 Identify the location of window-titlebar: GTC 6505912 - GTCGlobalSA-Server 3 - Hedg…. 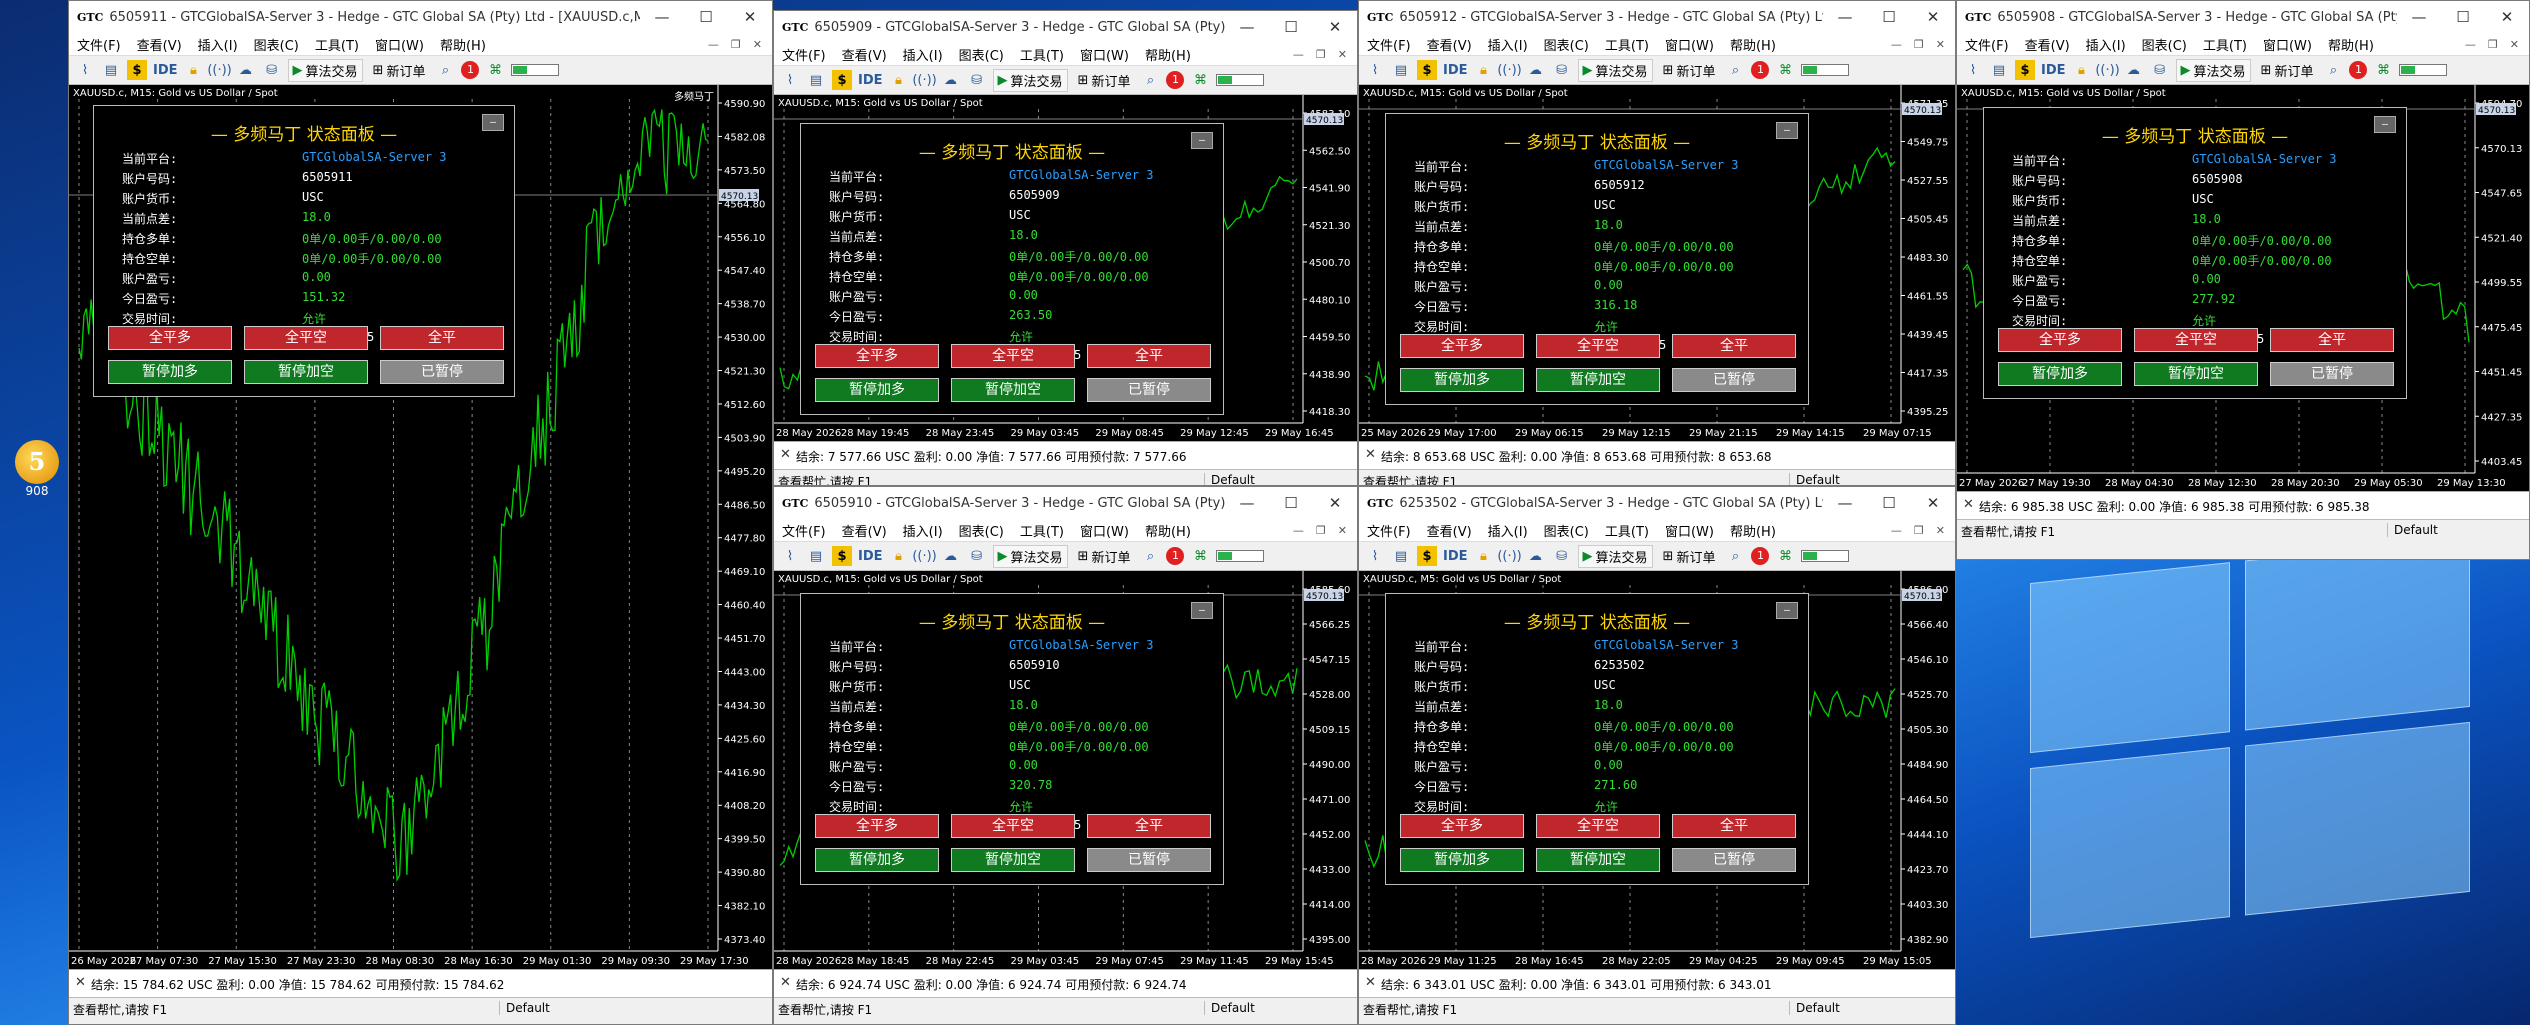
(1657, 17).